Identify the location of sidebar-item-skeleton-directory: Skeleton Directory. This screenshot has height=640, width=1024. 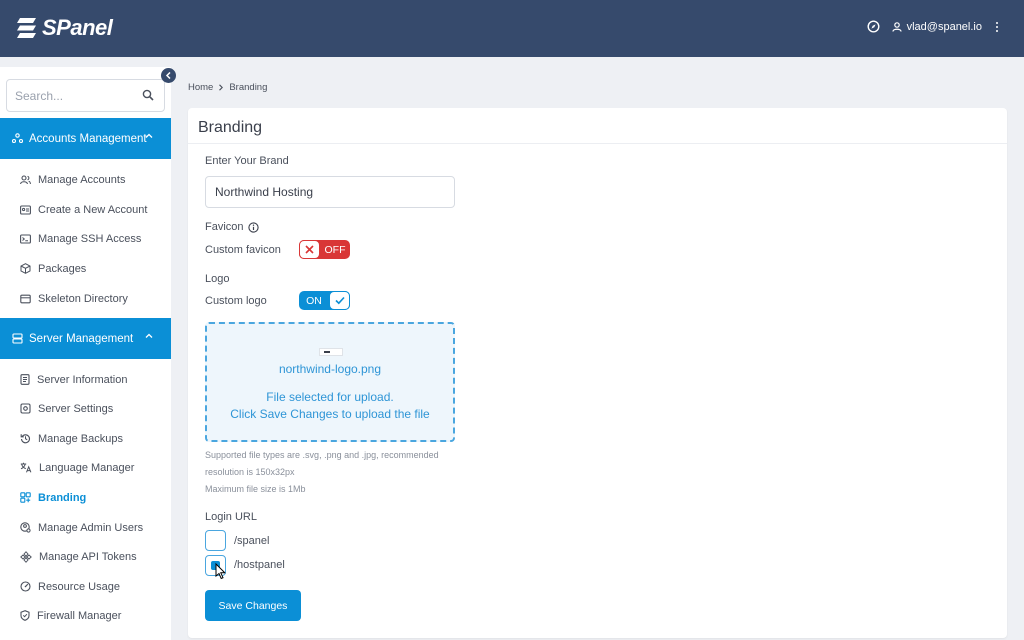
(85, 298).